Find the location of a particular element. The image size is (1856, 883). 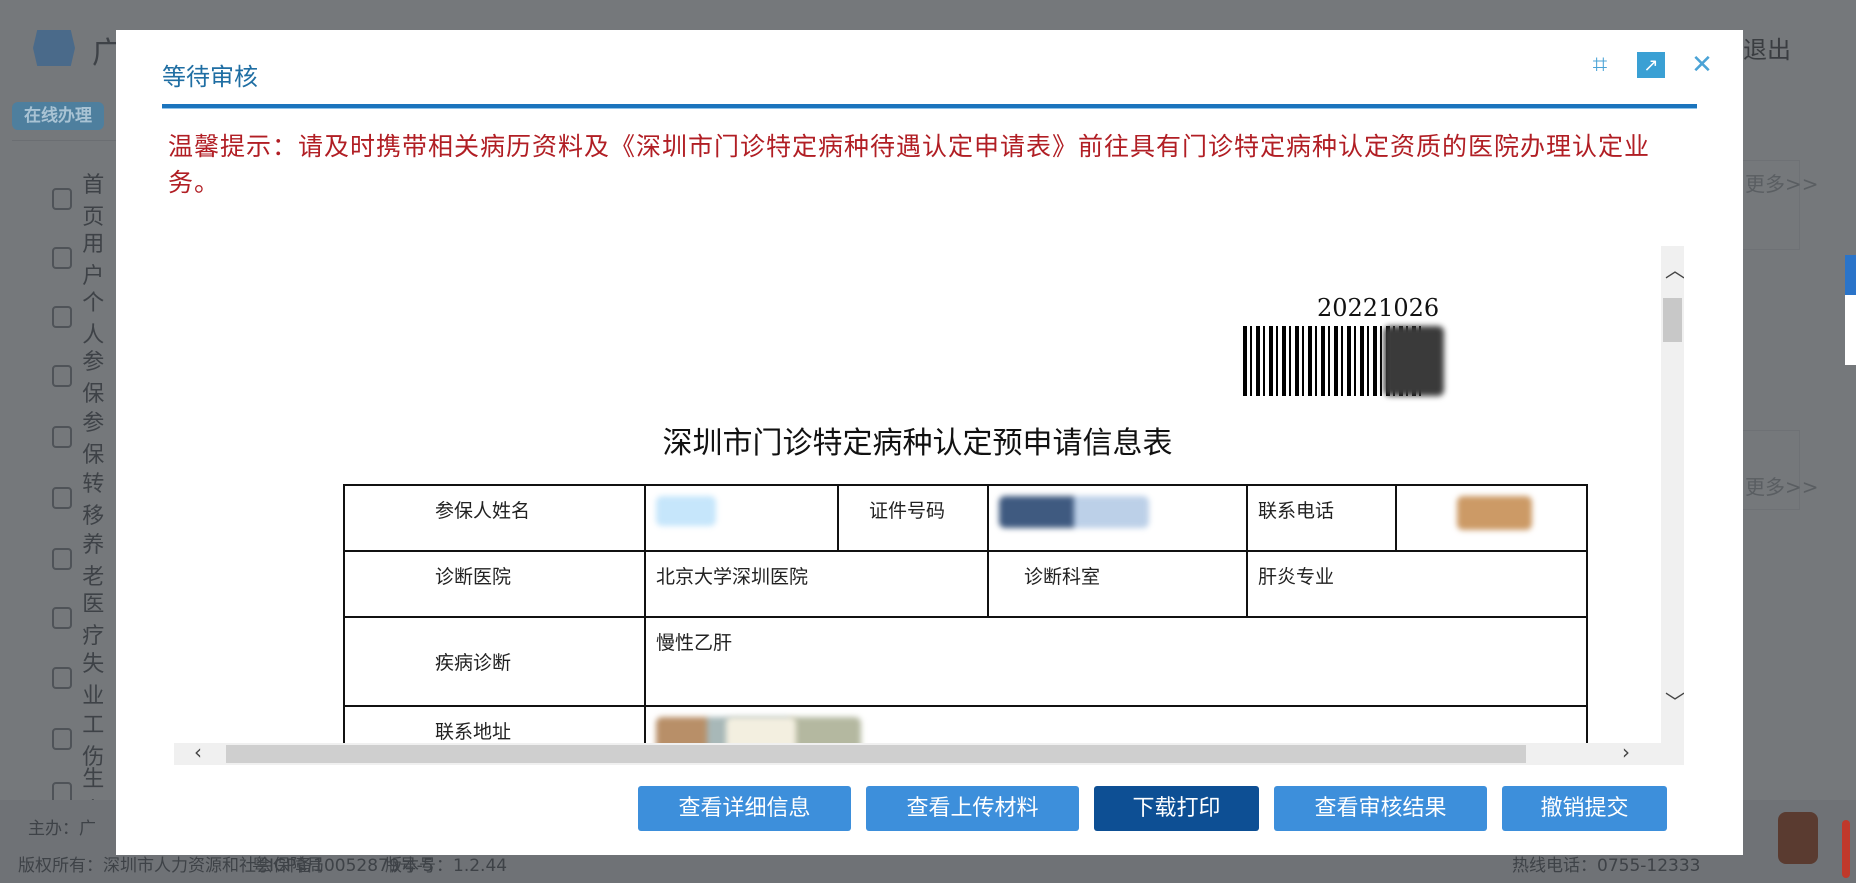

transfer-icon is located at coordinates (62, 498).